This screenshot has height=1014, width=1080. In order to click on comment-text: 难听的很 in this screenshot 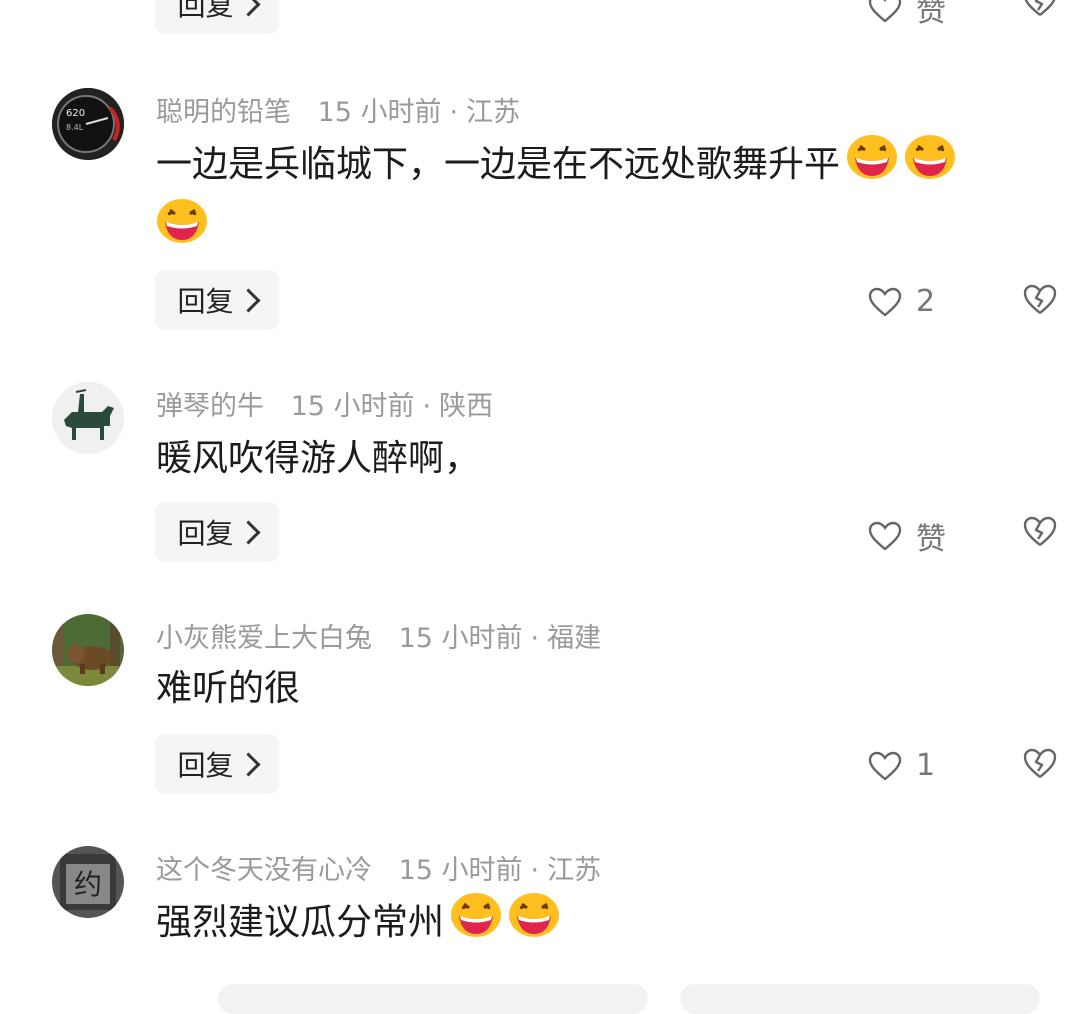, I will do `click(606, 689)`.